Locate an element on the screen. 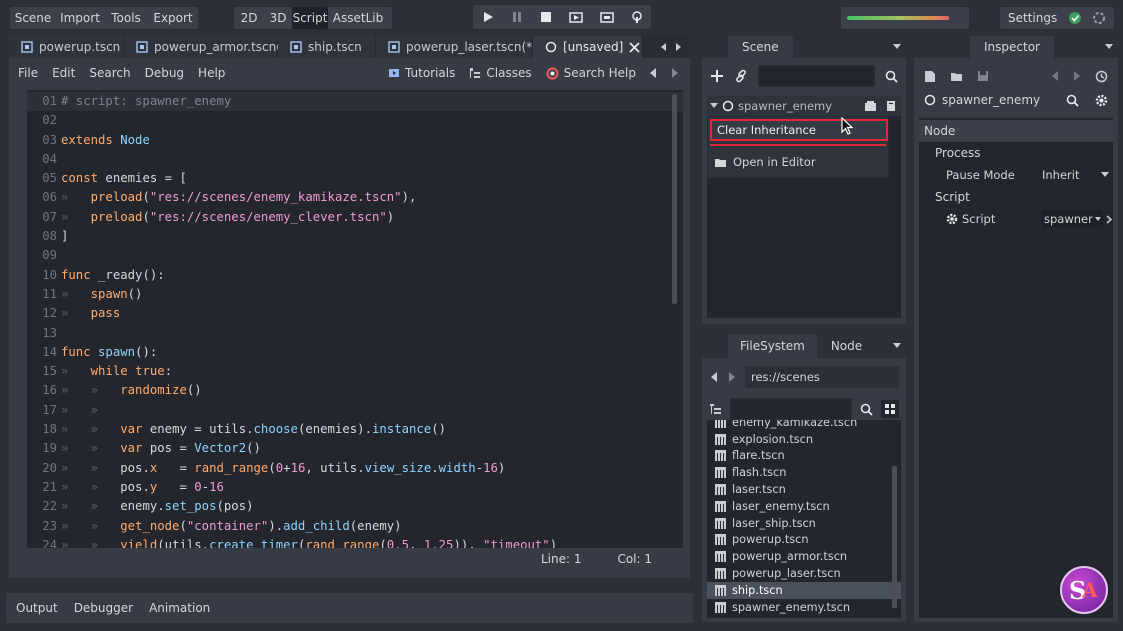 This screenshot has height=631, width=1123. gear-icon is located at coordinates (1101, 100).